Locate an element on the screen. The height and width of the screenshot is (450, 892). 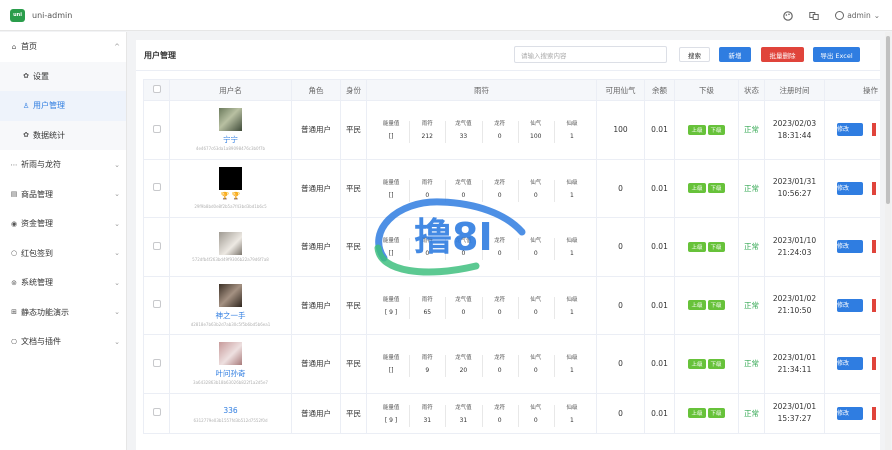
sidebar-item: ⎔ 文档与插件 ⌄ is located at coordinates (63, 342).